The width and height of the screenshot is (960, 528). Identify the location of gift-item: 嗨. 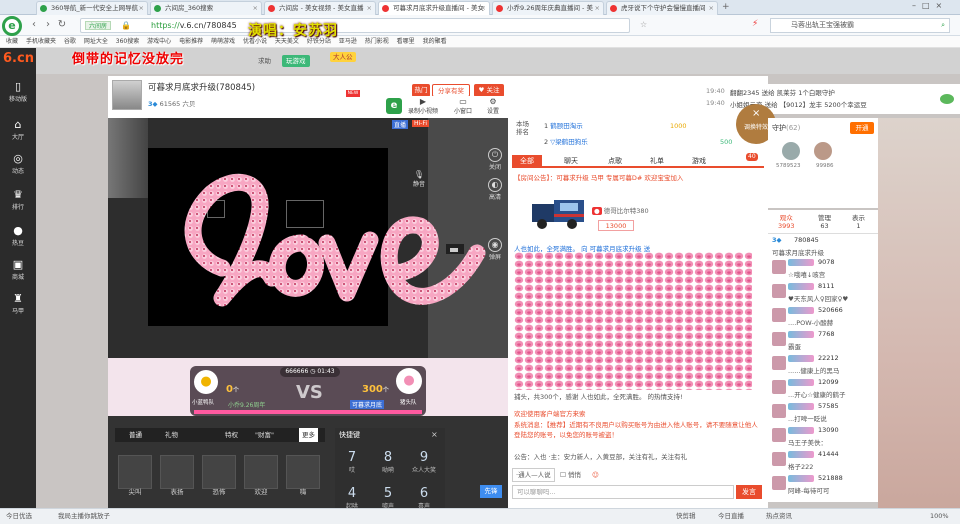
(303, 475).